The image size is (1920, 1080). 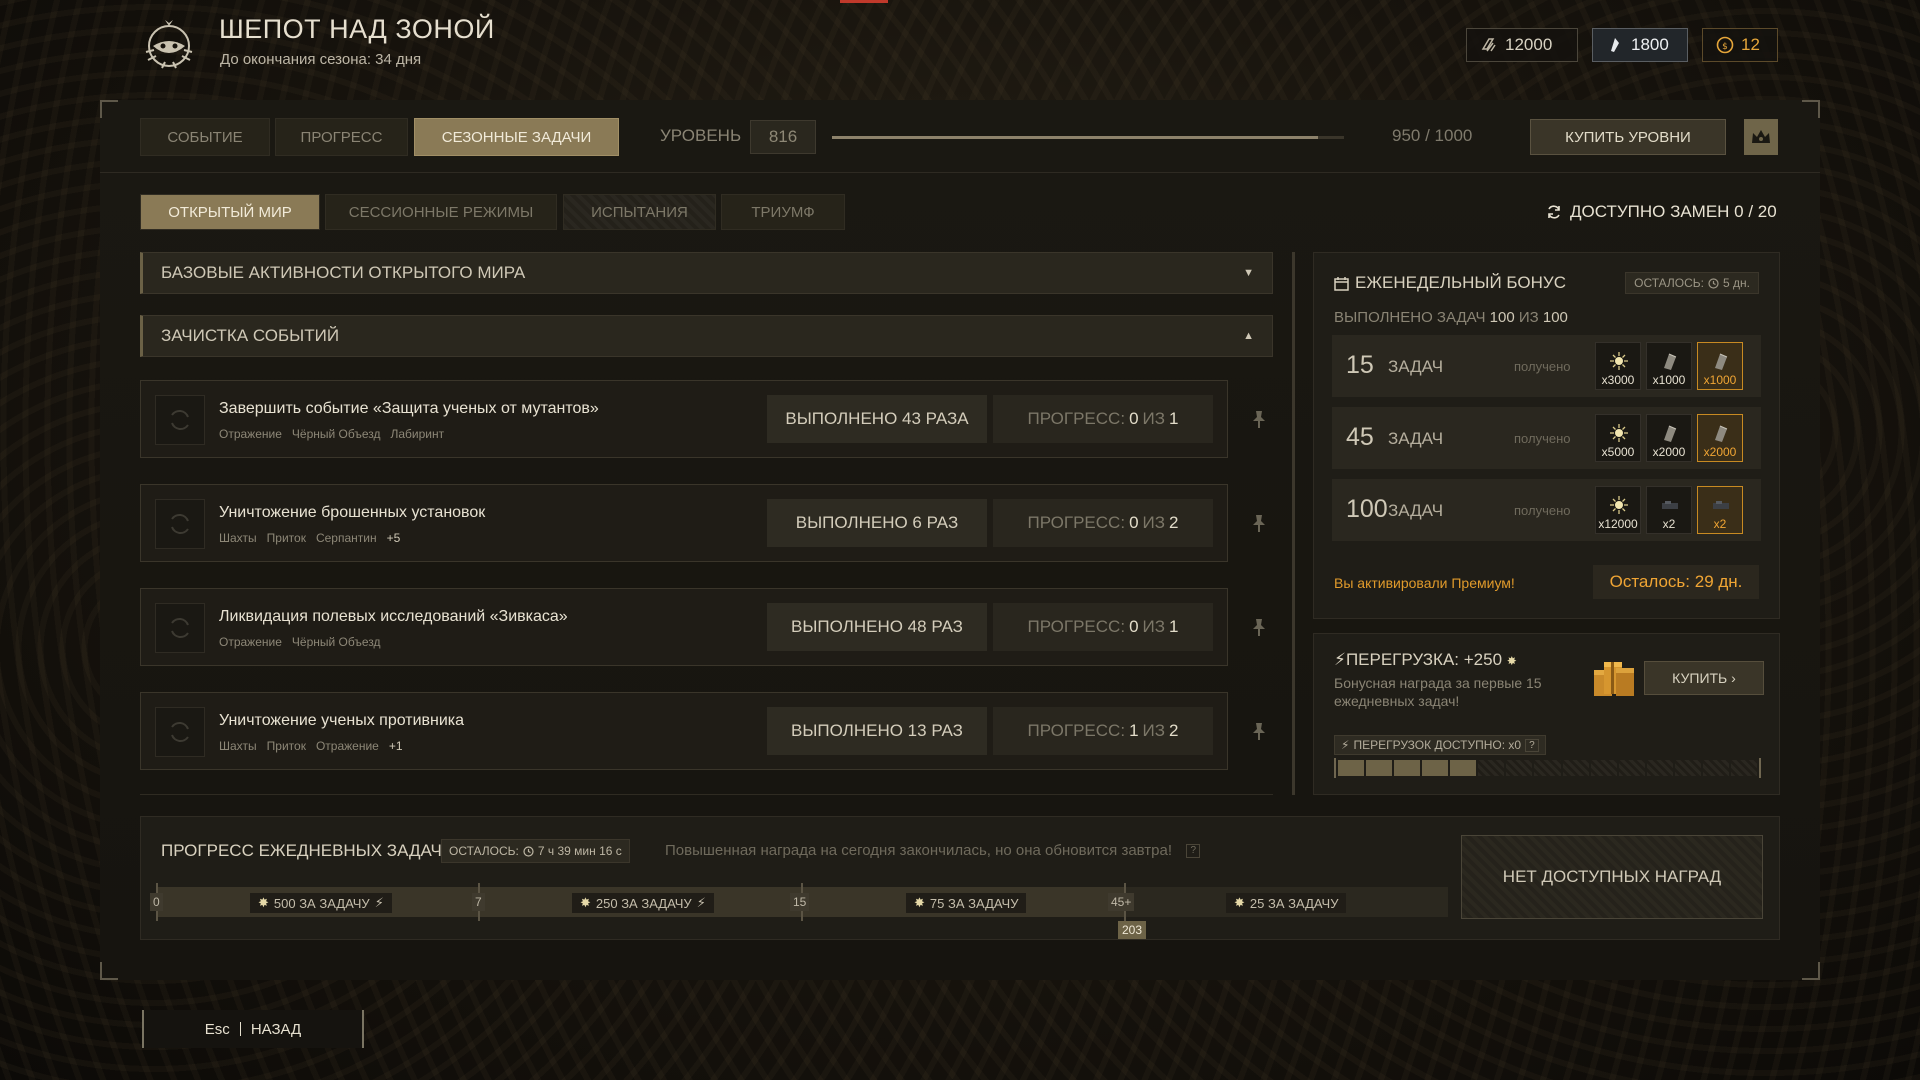 I want to click on segment-reward: ✸ 25 ЗА ЗАДАЧУ, so click(x=1286, y=903).